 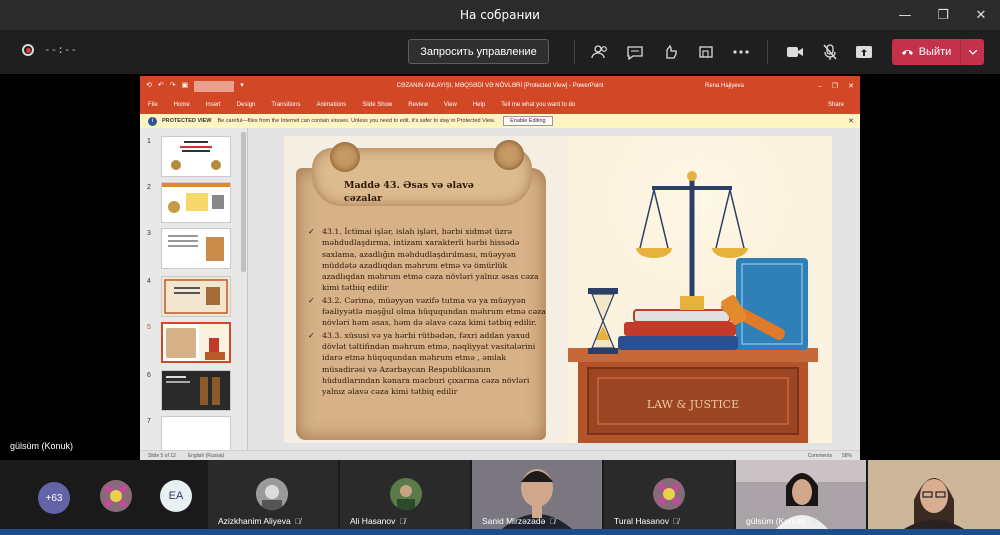 I want to click on slide-number: 3, so click(x=149, y=233).